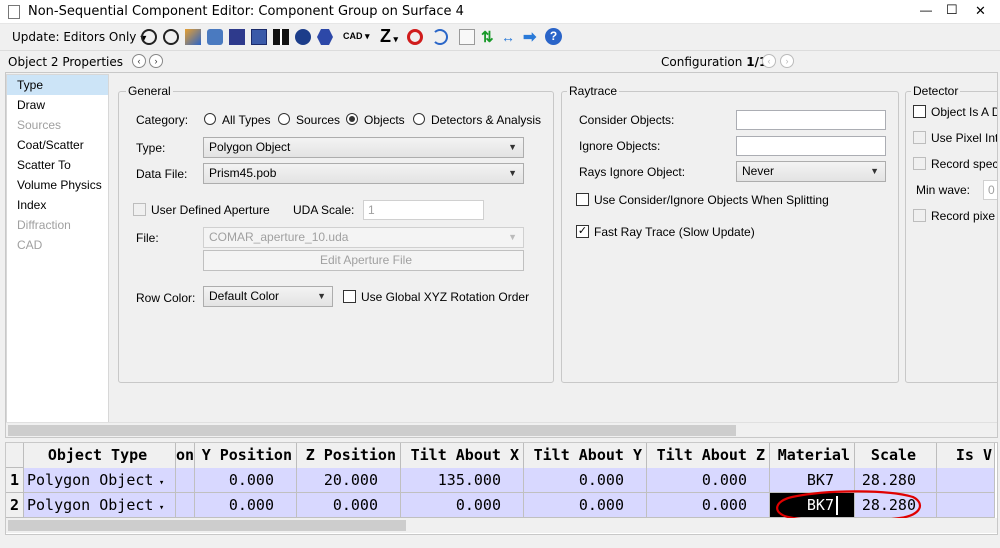 The height and width of the screenshot is (548, 1000). Describe the element at coordinates (349, 296) in the screenshot. I see `global-xyz-checkbox` at that location.